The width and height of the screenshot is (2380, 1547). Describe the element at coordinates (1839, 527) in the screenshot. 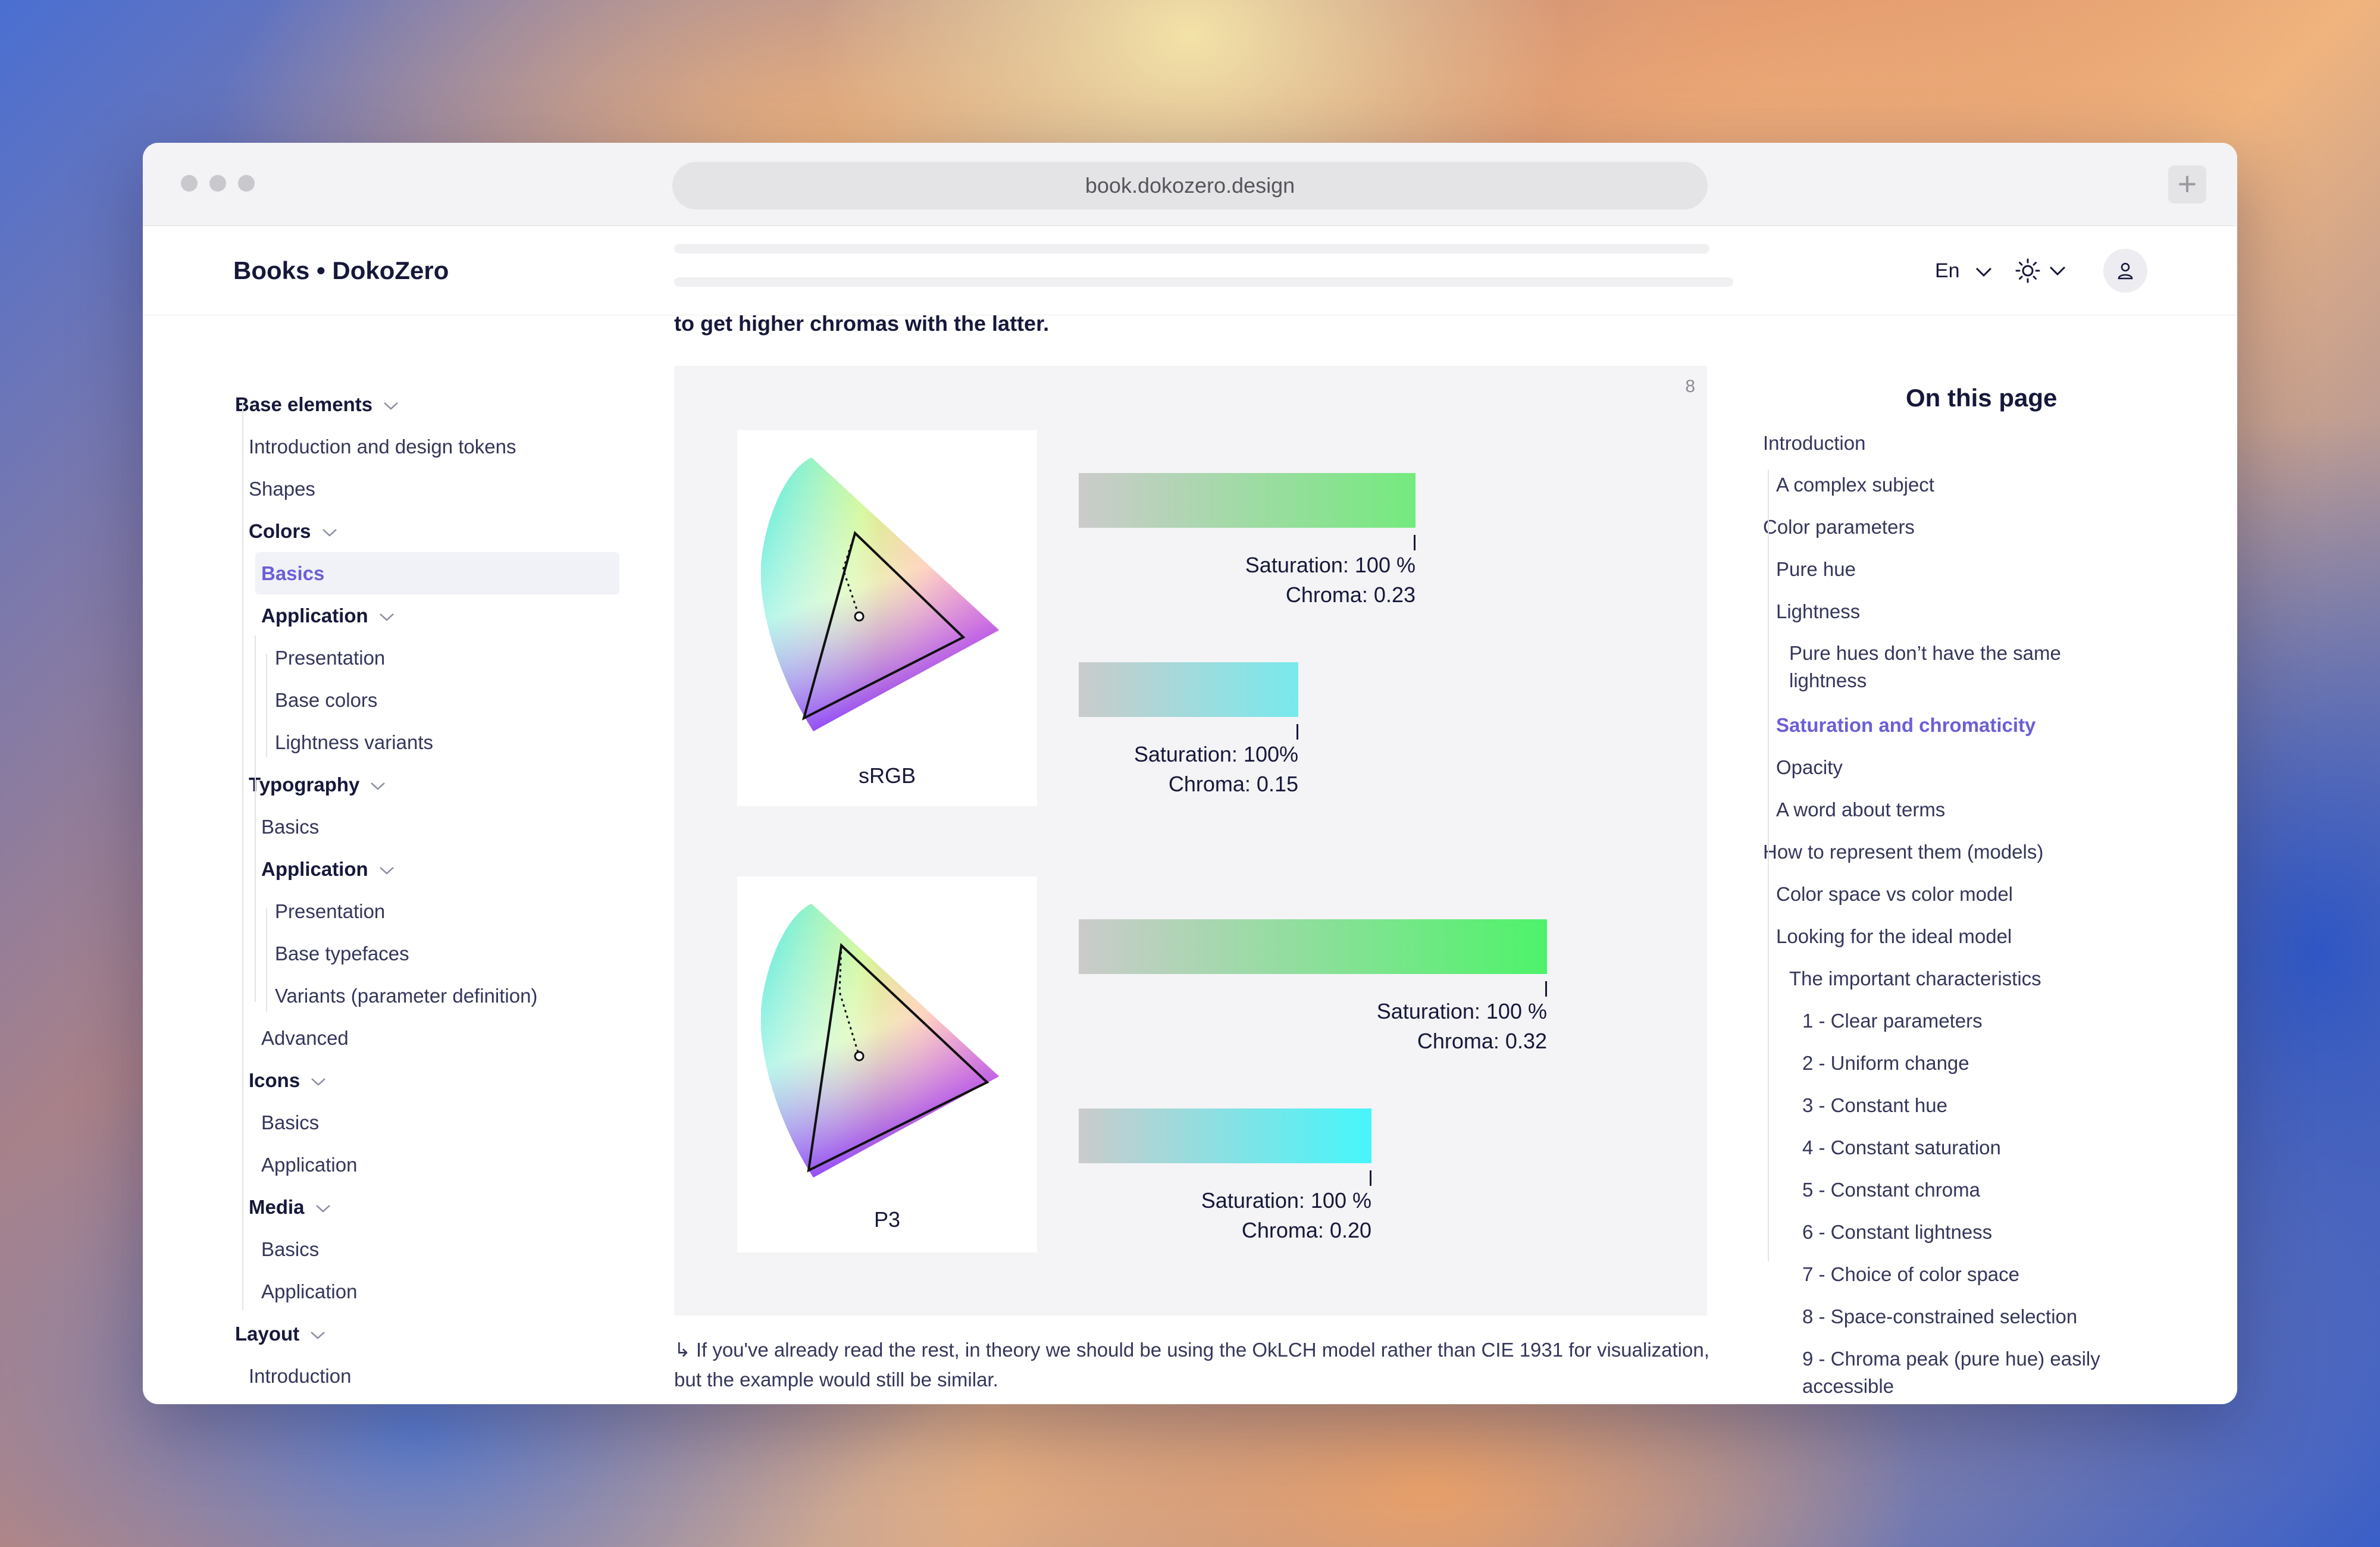

I see `toc-item: Color parameters` at that location.